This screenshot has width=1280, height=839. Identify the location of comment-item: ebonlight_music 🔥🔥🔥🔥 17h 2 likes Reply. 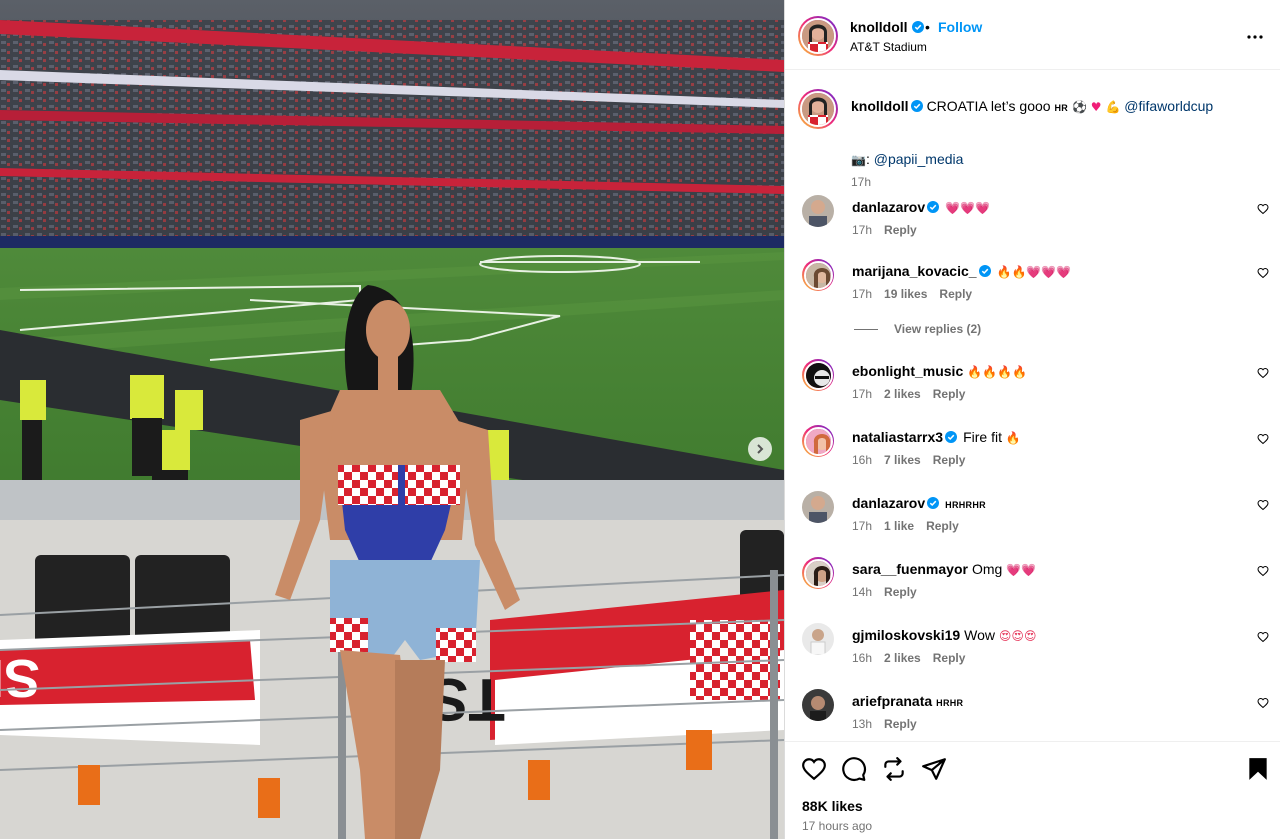
(1037, 389).